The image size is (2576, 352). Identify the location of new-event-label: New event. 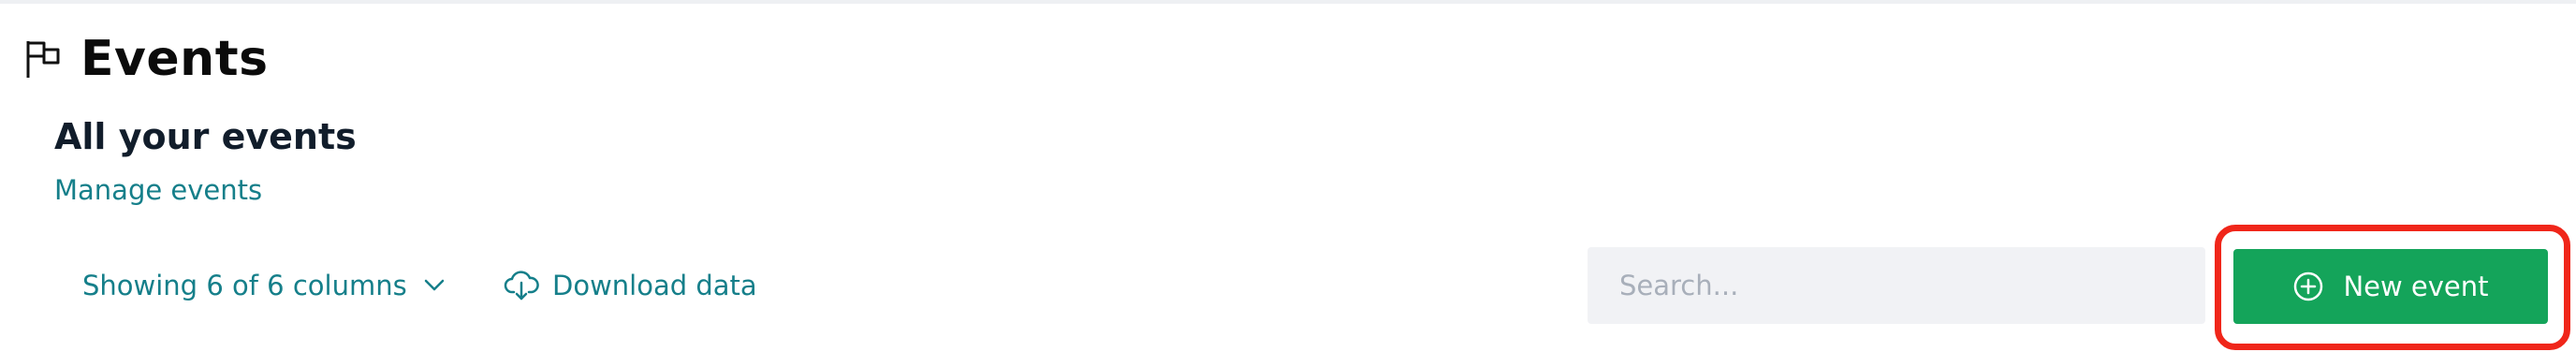
(2416, 286).